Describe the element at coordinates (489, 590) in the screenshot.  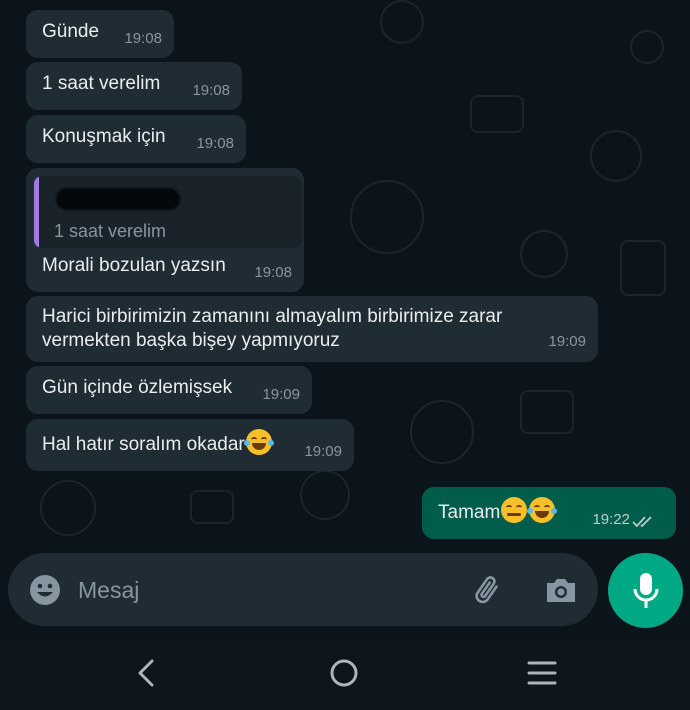
I see `paperclip-icon` at that location.